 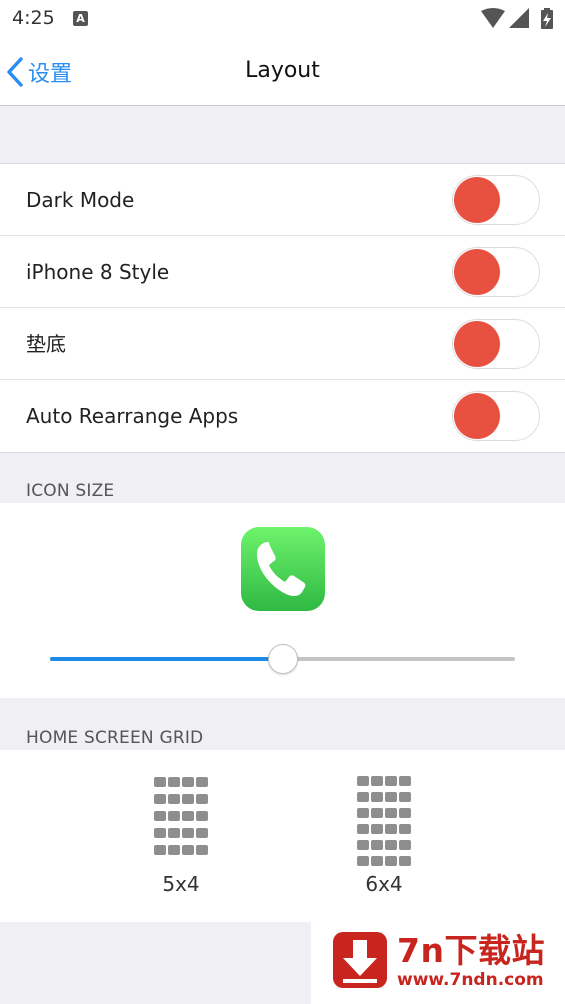 I want to click on status-bar: 4:25 A, so click(x=282, y=19).